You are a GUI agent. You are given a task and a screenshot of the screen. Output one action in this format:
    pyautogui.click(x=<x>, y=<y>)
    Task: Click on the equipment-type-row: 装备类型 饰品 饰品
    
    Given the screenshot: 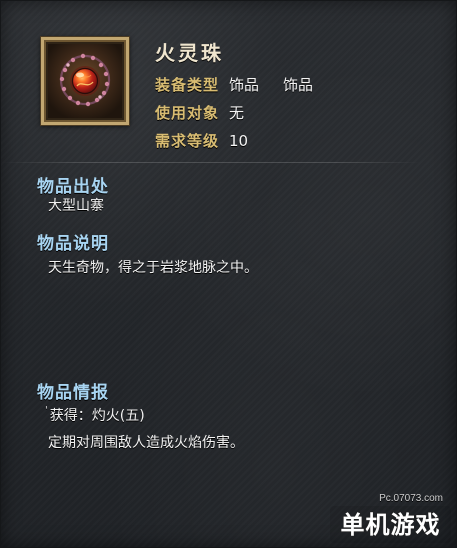 What is the action you would take?
    pyautogui.click(x=234, y=85)
    